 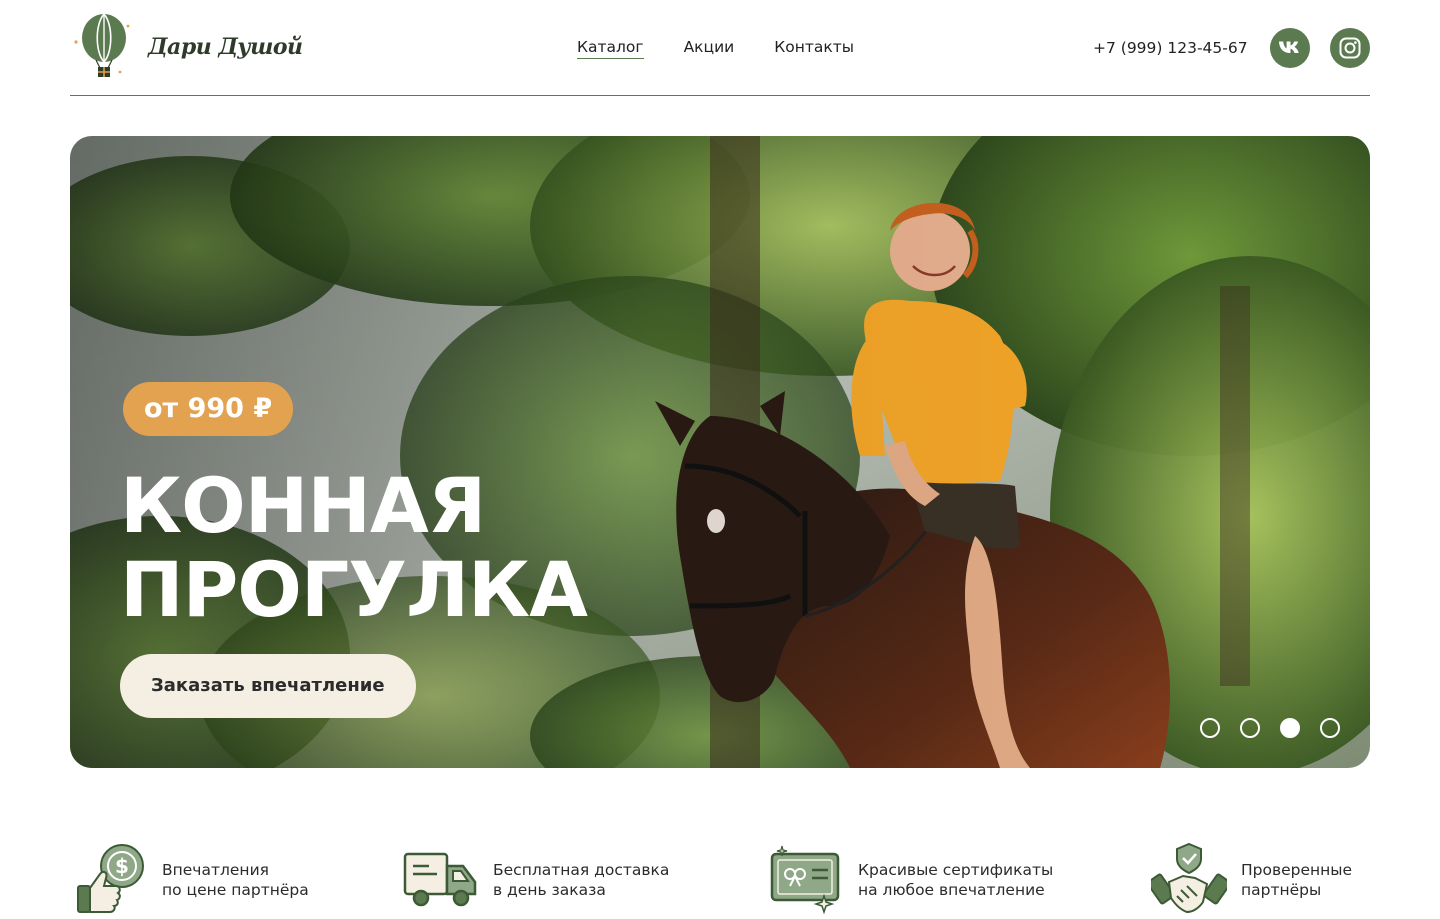 What do you see at coordinates (951, 890) in the screenshot?
I see `feature-line: на любое впечатление` at bounding box center [951, 890].